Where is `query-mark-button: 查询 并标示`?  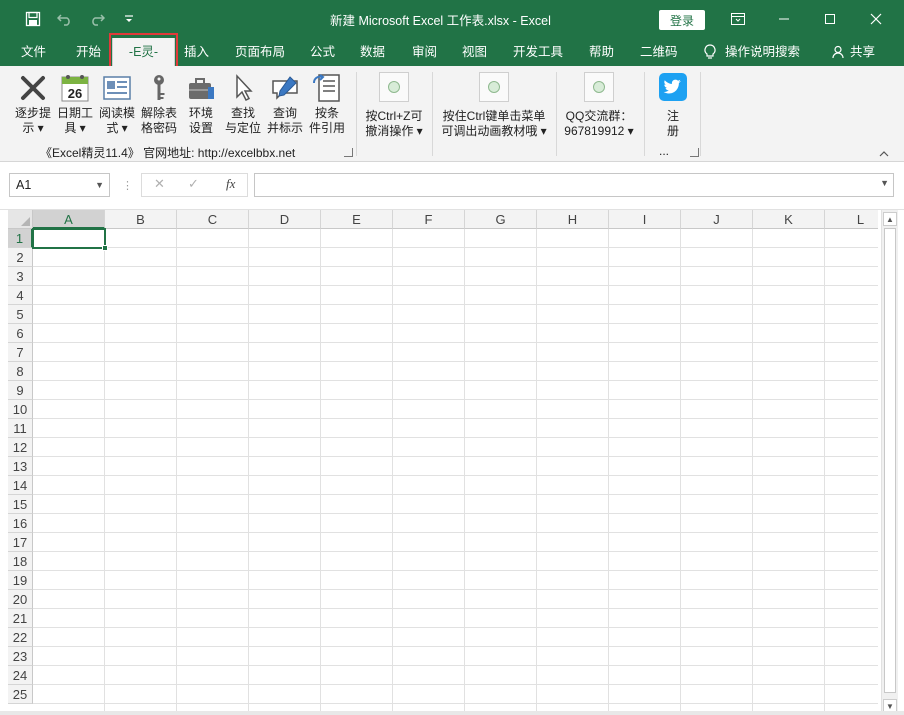
query-mark-button: 查询 并标示 is located at coordinates (285, 104).